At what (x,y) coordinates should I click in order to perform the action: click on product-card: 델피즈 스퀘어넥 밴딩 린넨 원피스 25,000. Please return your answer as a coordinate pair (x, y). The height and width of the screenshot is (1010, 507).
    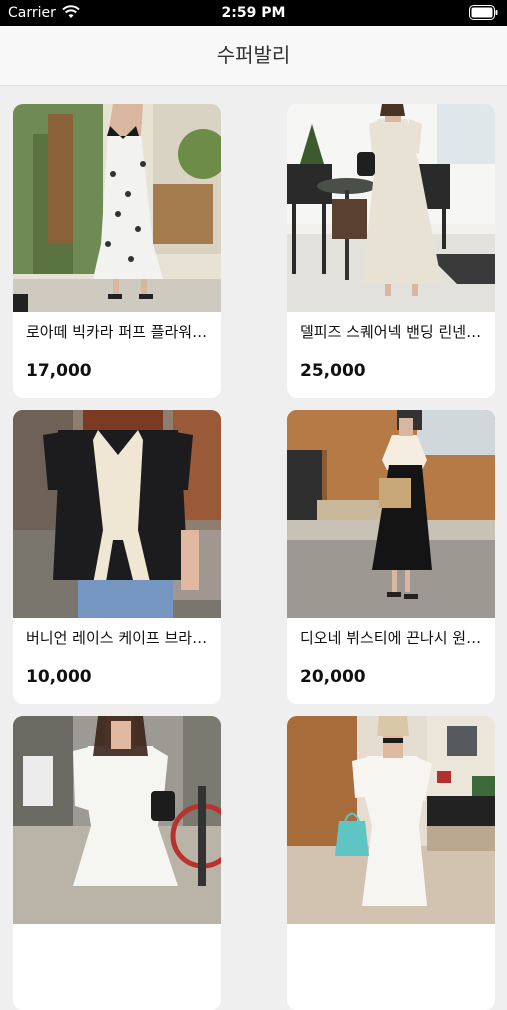
    Looking at the image, I should click on (391, 251).